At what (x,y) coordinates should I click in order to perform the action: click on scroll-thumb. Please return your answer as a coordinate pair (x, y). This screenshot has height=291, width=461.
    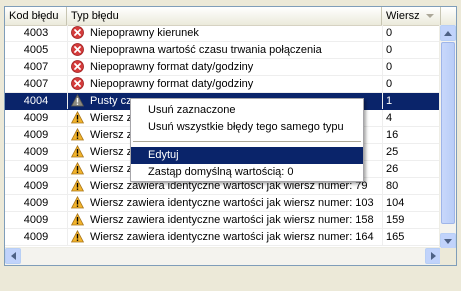
    Looking at the image, I should click on (448, 133).